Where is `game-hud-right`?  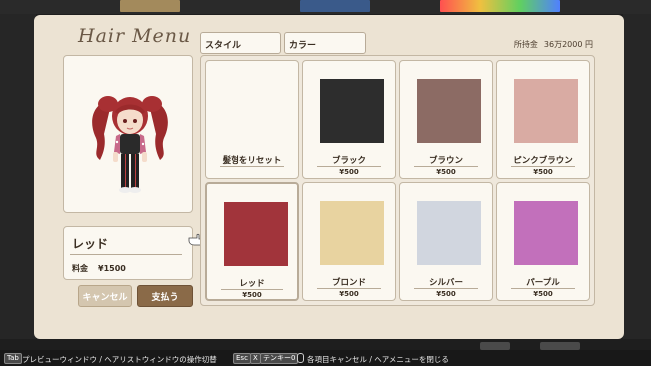 game-hud-right is located at coordinates (637, 176).